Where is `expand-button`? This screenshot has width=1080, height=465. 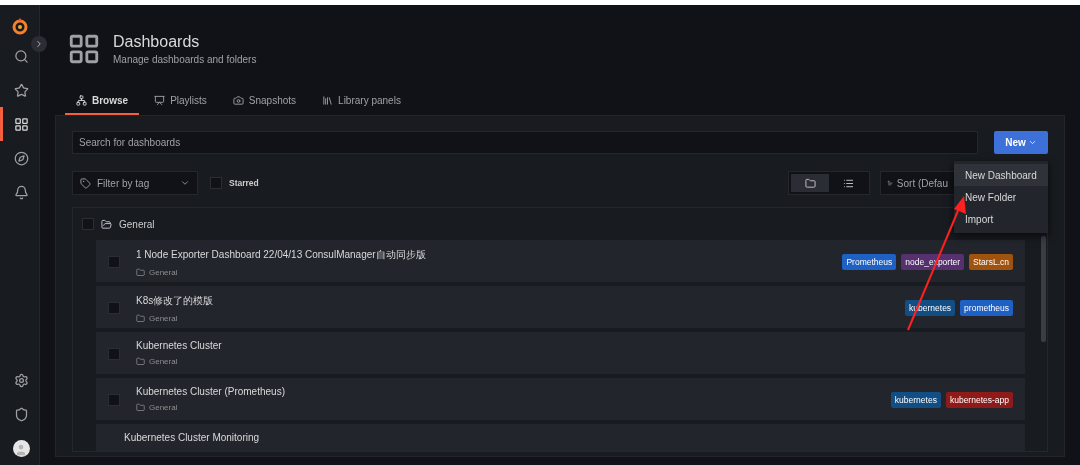
expand-button is located at coordinates (39, 44).